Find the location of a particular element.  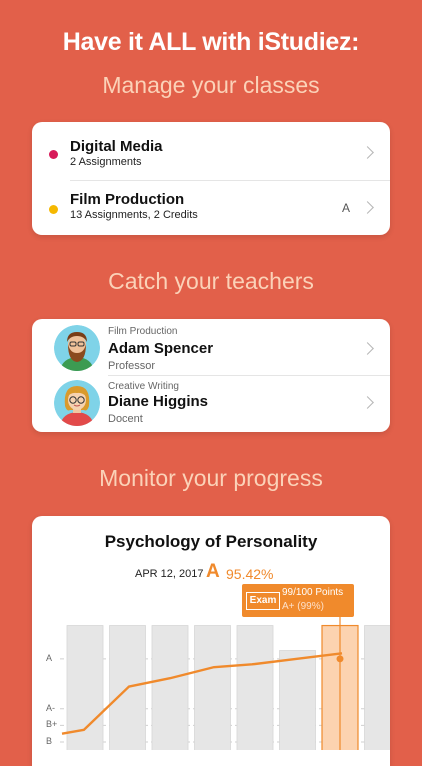

class-name: Digital Media is located at coordinates (116, 146).